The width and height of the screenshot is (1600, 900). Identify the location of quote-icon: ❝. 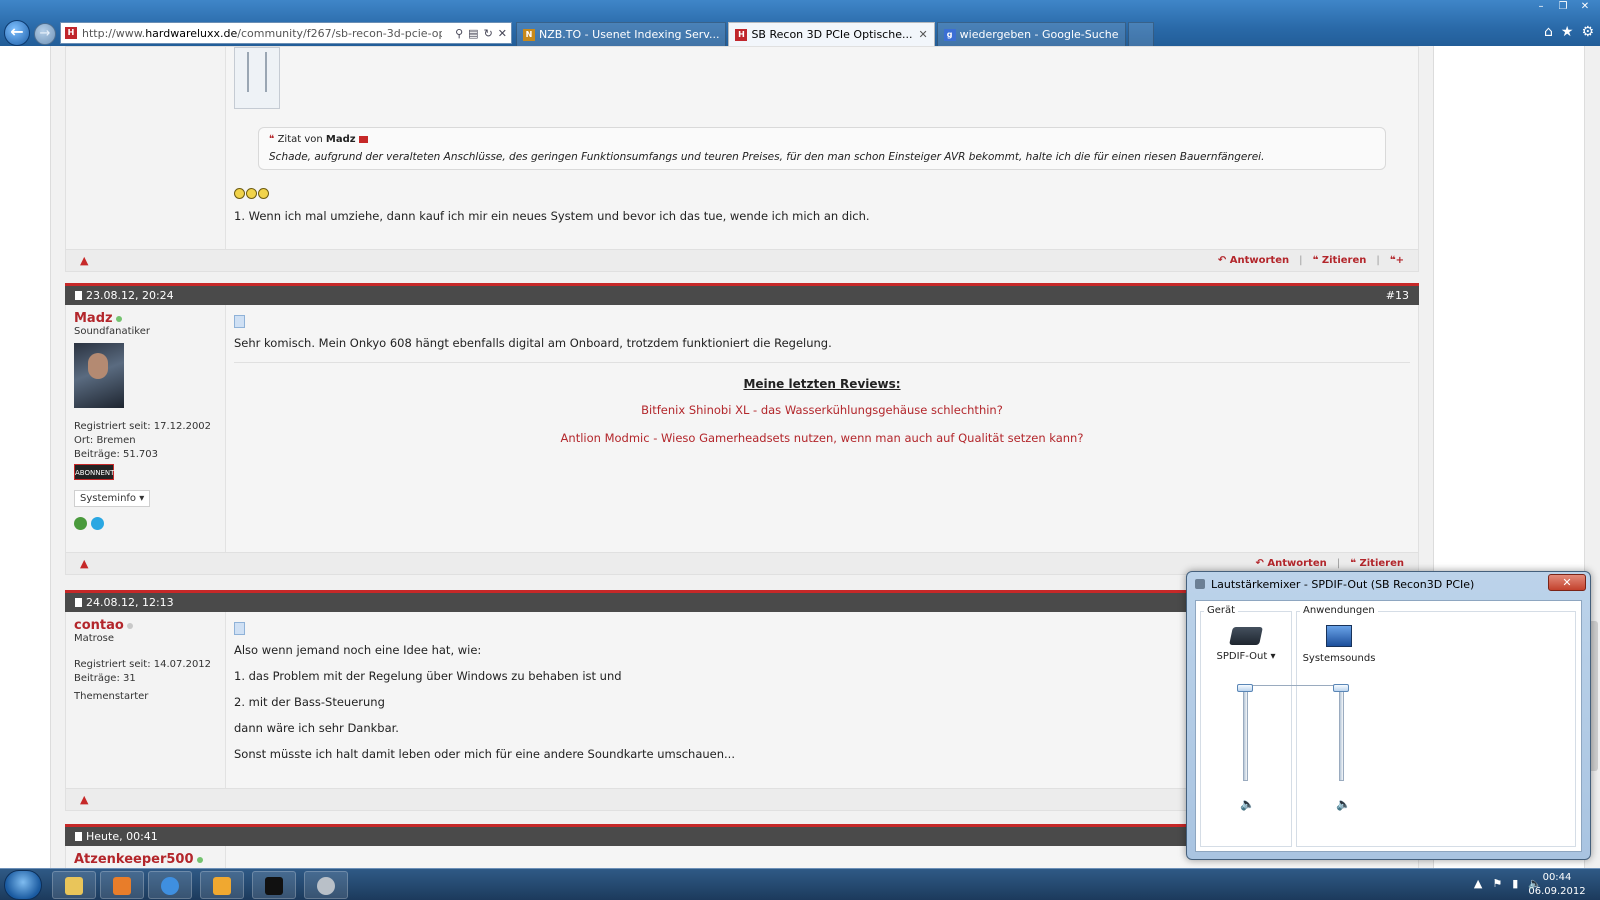
(272, 139).